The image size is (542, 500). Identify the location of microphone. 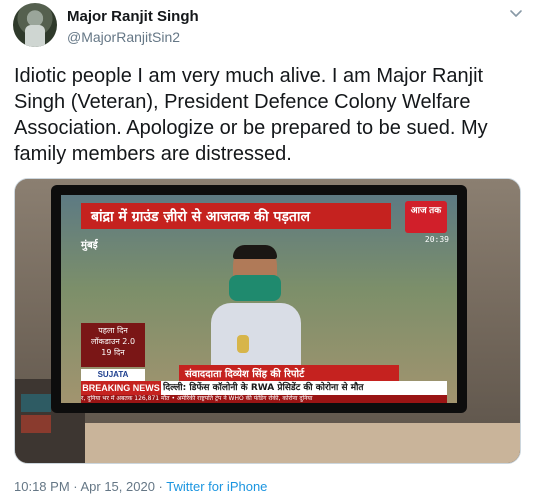
(243, 344).